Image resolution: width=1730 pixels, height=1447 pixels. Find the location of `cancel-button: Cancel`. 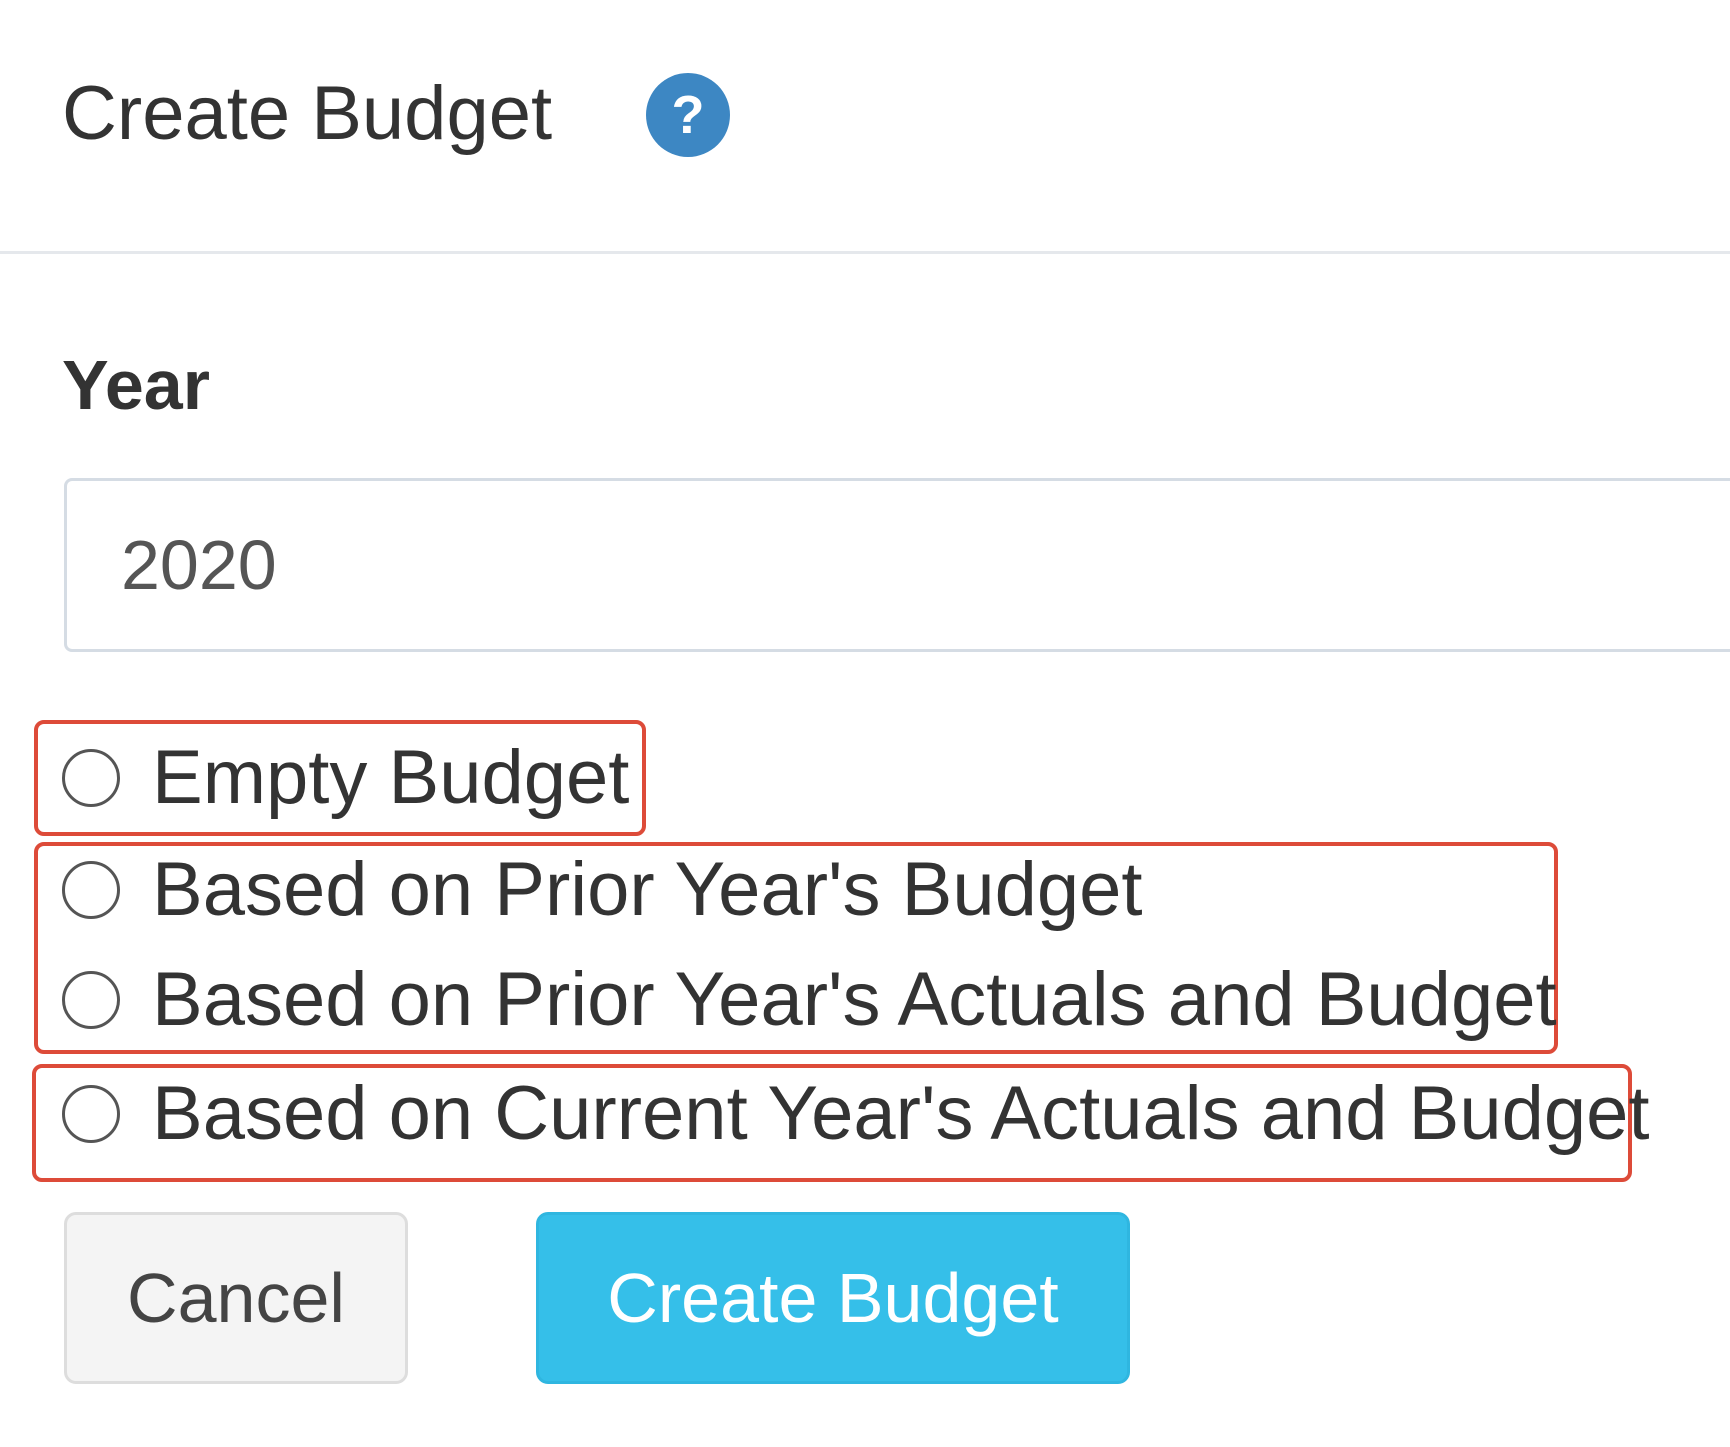

cancel-button: Cancel is located at coordinates (236, 1298).